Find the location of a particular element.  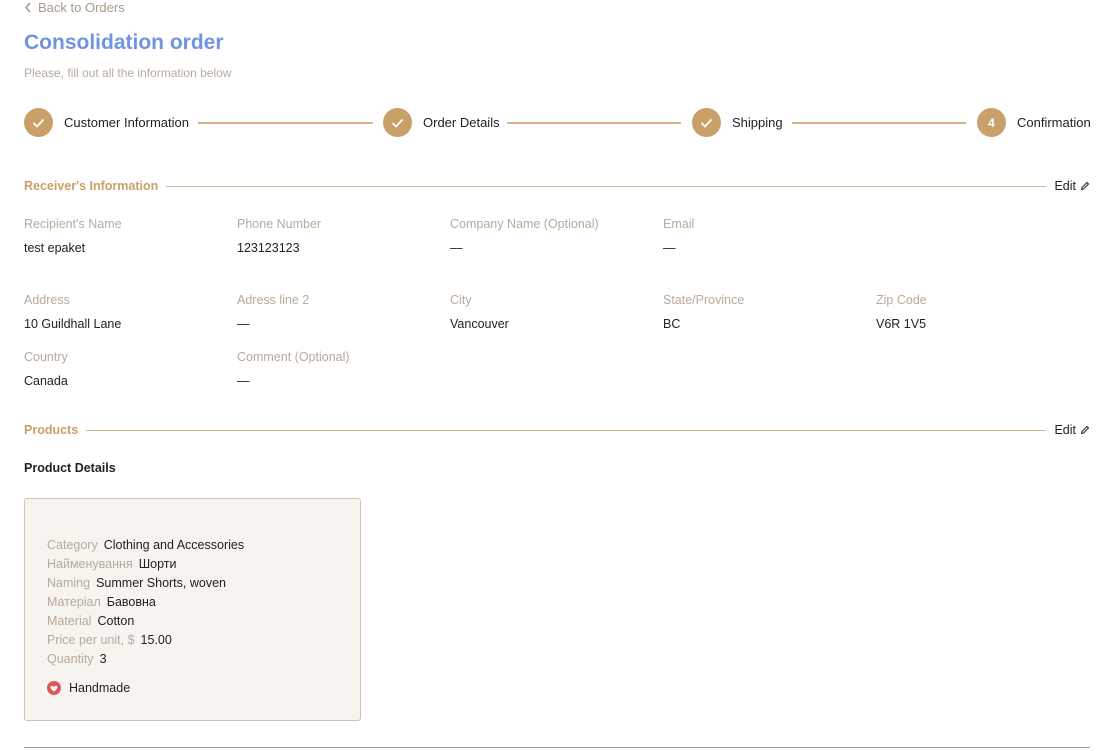

field-state-province: State/Province BC is located at coordinates (703, 312).